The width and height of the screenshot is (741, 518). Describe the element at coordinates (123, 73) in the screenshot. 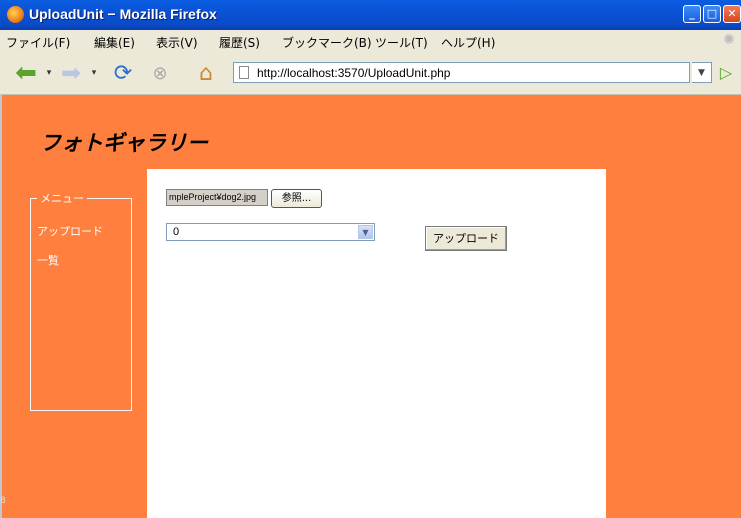

I see `reload-icon: ⟳` at that location.